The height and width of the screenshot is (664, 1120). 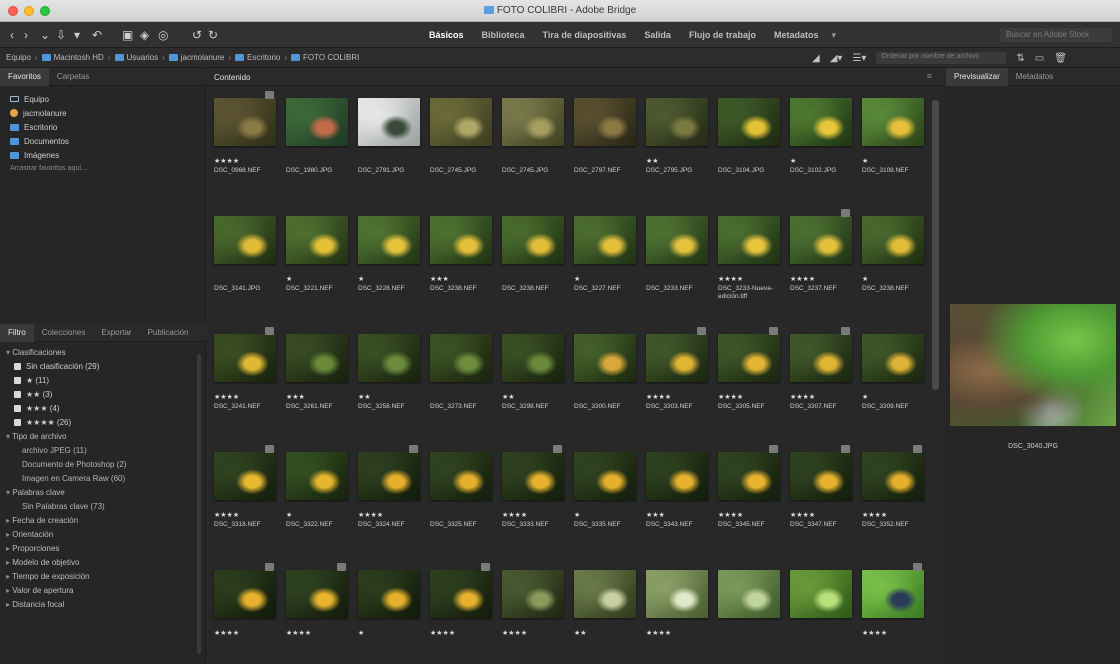 I want to click on breadcrumb-item: Macintosh HD ›, so click(x=76, y=57).